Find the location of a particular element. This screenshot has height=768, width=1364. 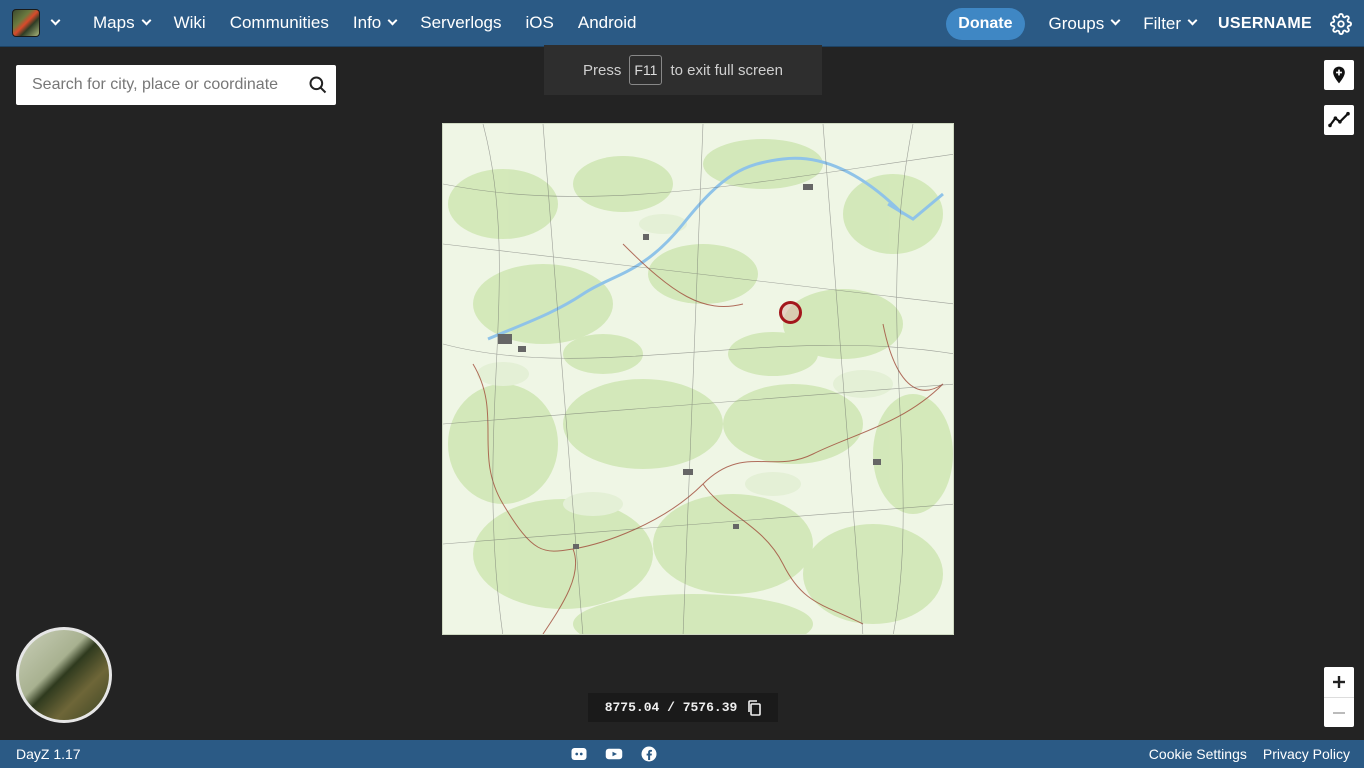

social-links is located at coordinates (614, 754).